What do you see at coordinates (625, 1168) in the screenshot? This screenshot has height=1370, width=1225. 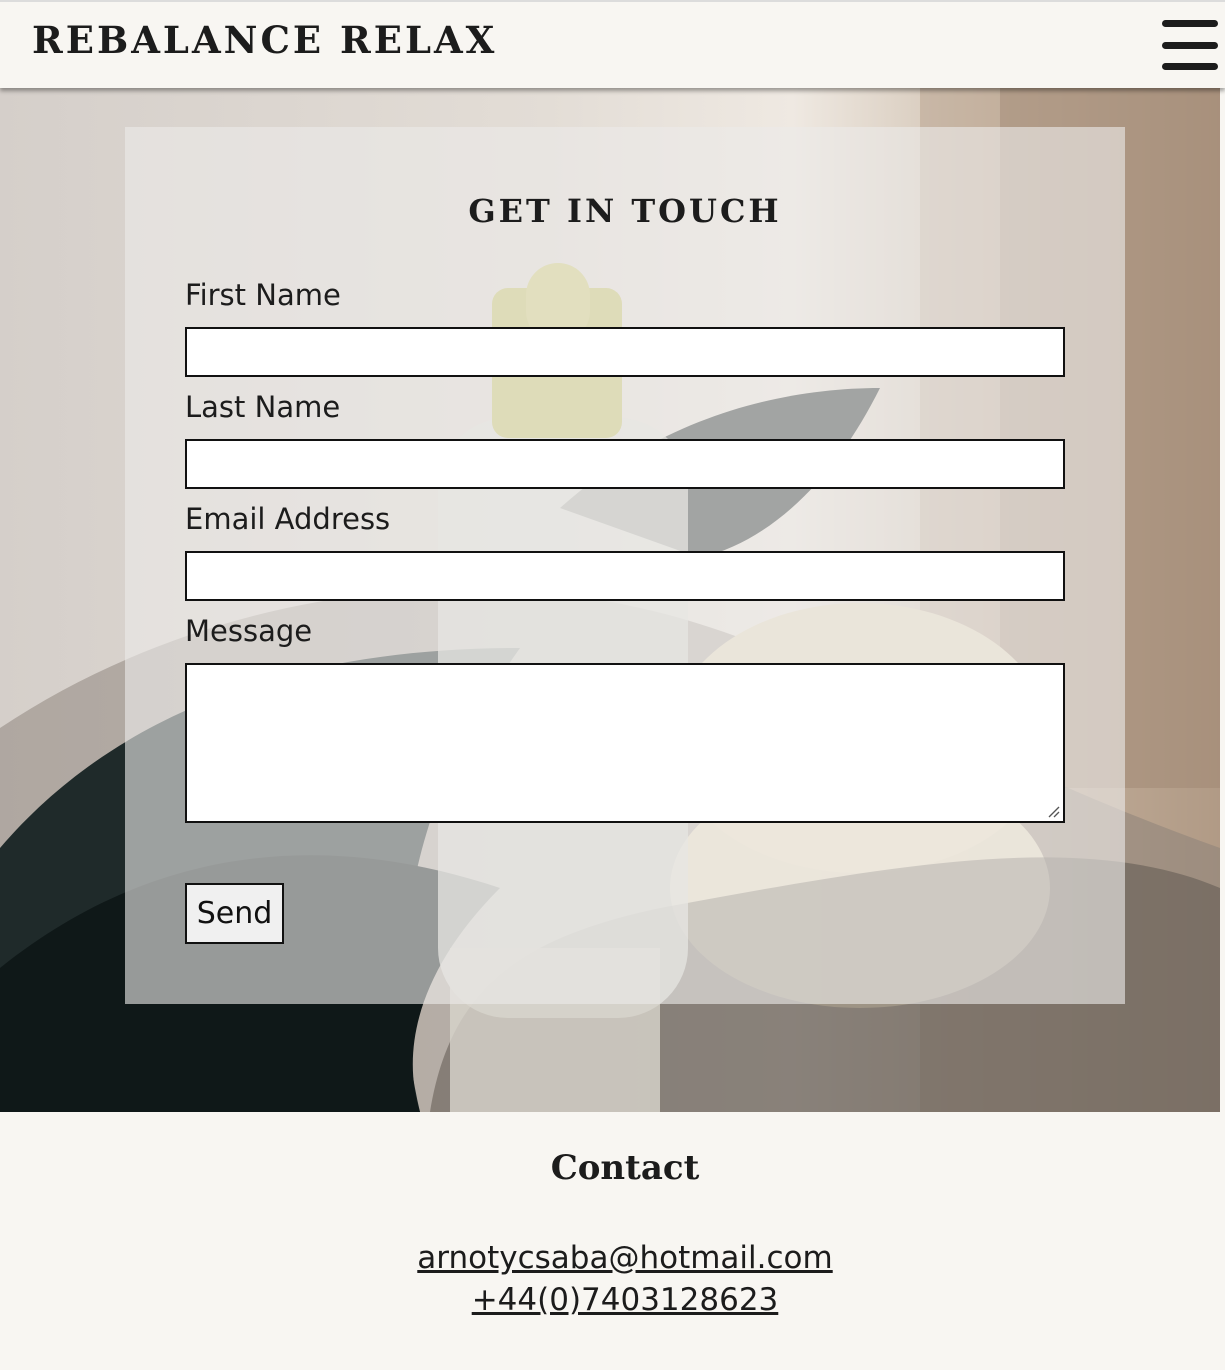 I see `contact-heading: Contact` at bounding box center [625, 1168].